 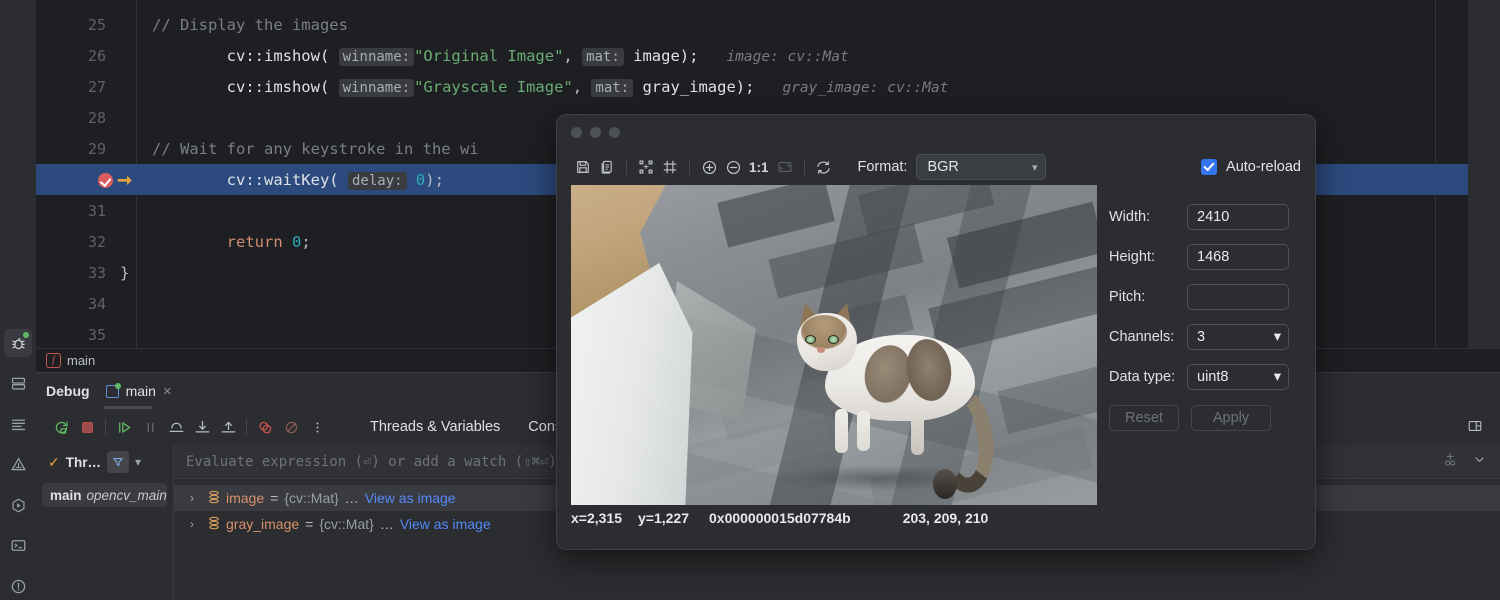 What do you see at coordinates (18, 343) in the screenshot?
I see `rail-item-debug` at bounding box center [18, 343].